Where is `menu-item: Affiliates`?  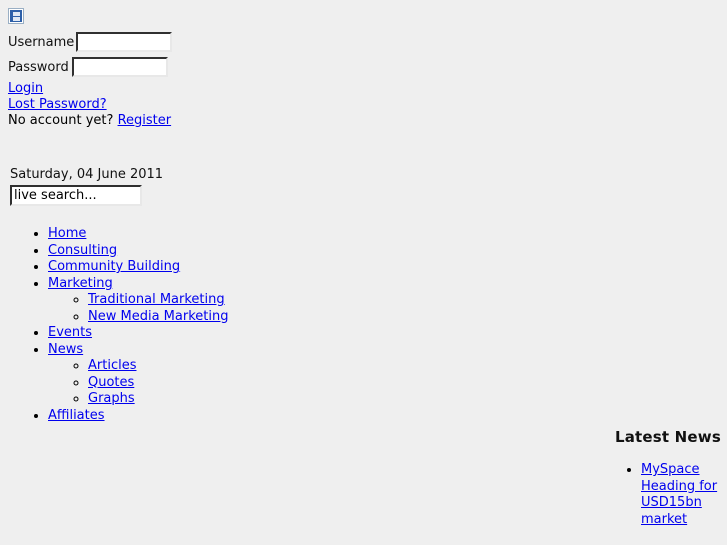 menu-item: Affiliates is located at coordinates (383, 416).